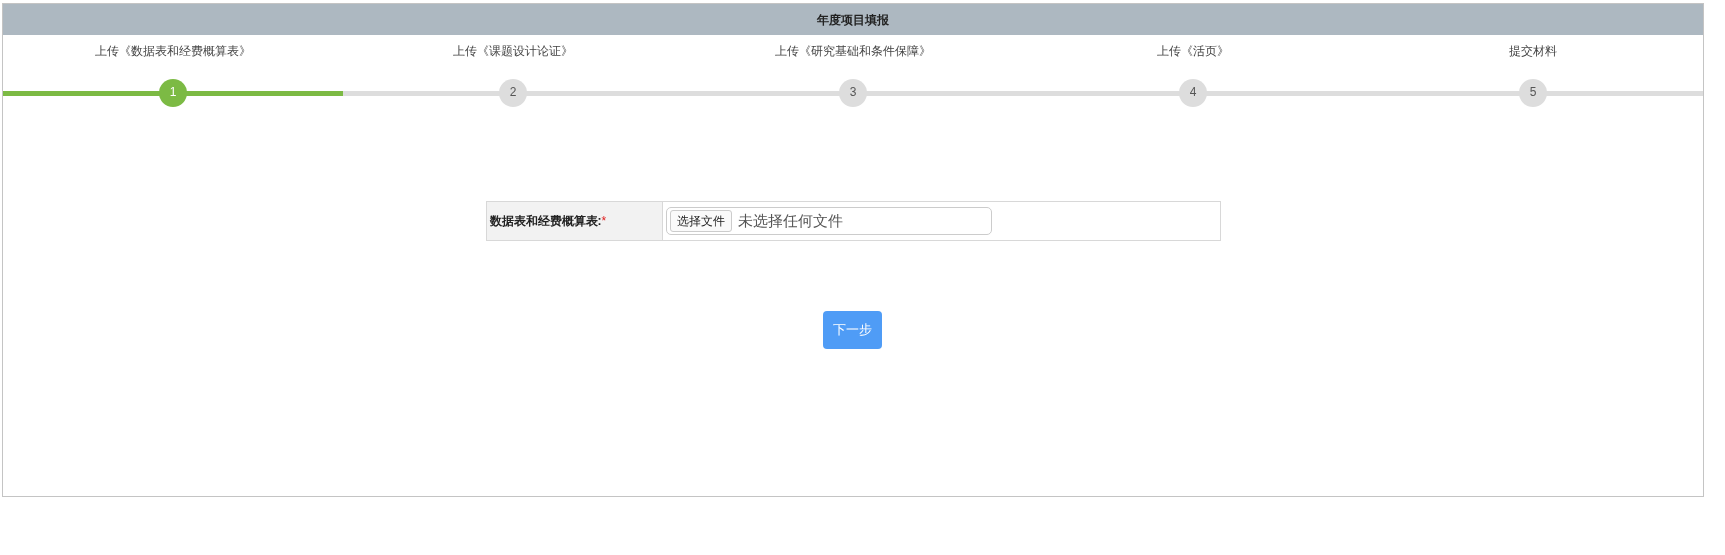 The width and height of the screenshot is (1725, 555). Describe the element at coordinates (604, 221) in the screenshot. I see `required-mark: *` at that location.